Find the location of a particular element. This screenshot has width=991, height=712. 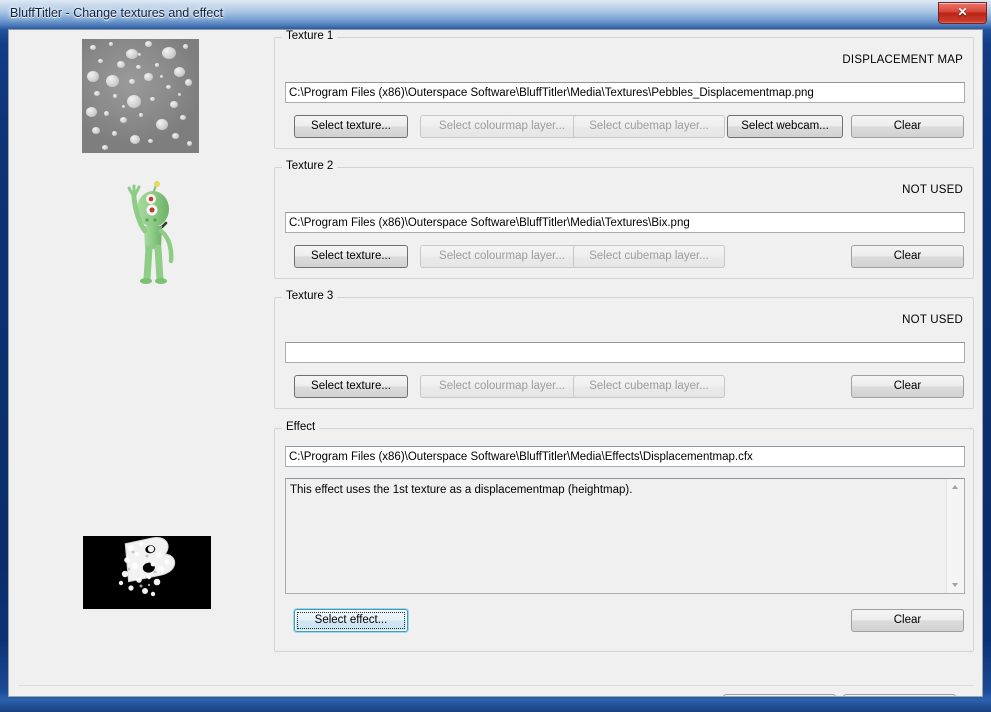

effect-preview-image is located at coordinates (147, 572).